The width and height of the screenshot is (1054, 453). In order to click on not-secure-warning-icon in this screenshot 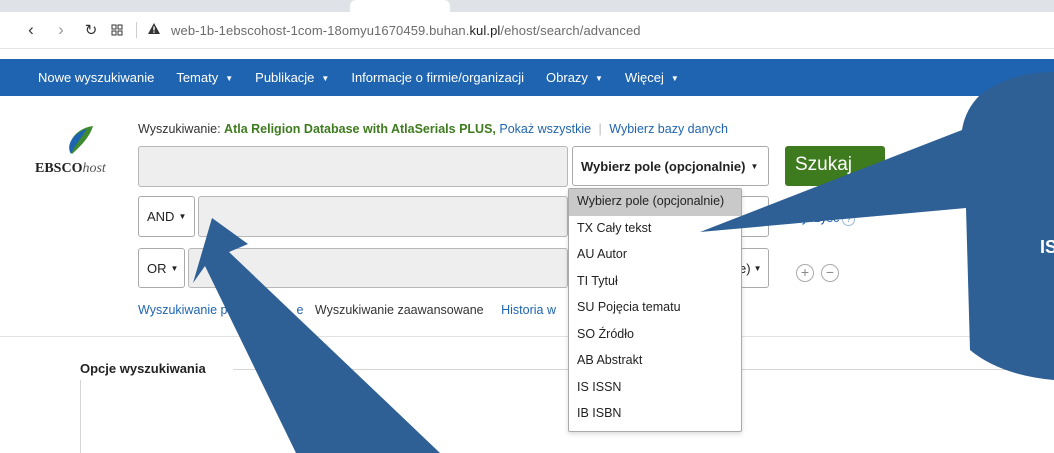, I will do `click(154, 30)`.